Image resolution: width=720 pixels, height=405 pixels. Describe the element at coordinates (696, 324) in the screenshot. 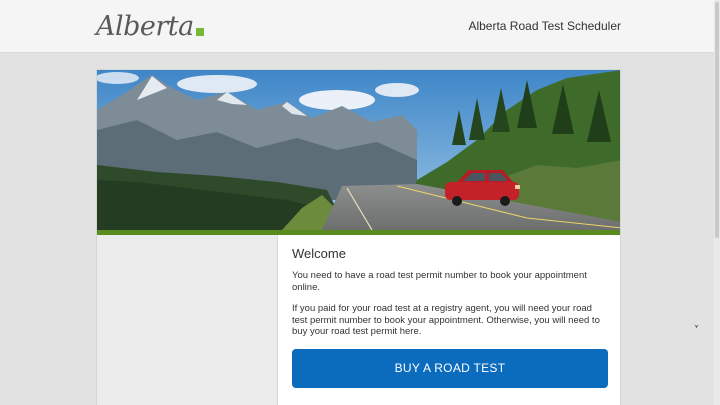

I see `mouse-cursor-icon` at that location.